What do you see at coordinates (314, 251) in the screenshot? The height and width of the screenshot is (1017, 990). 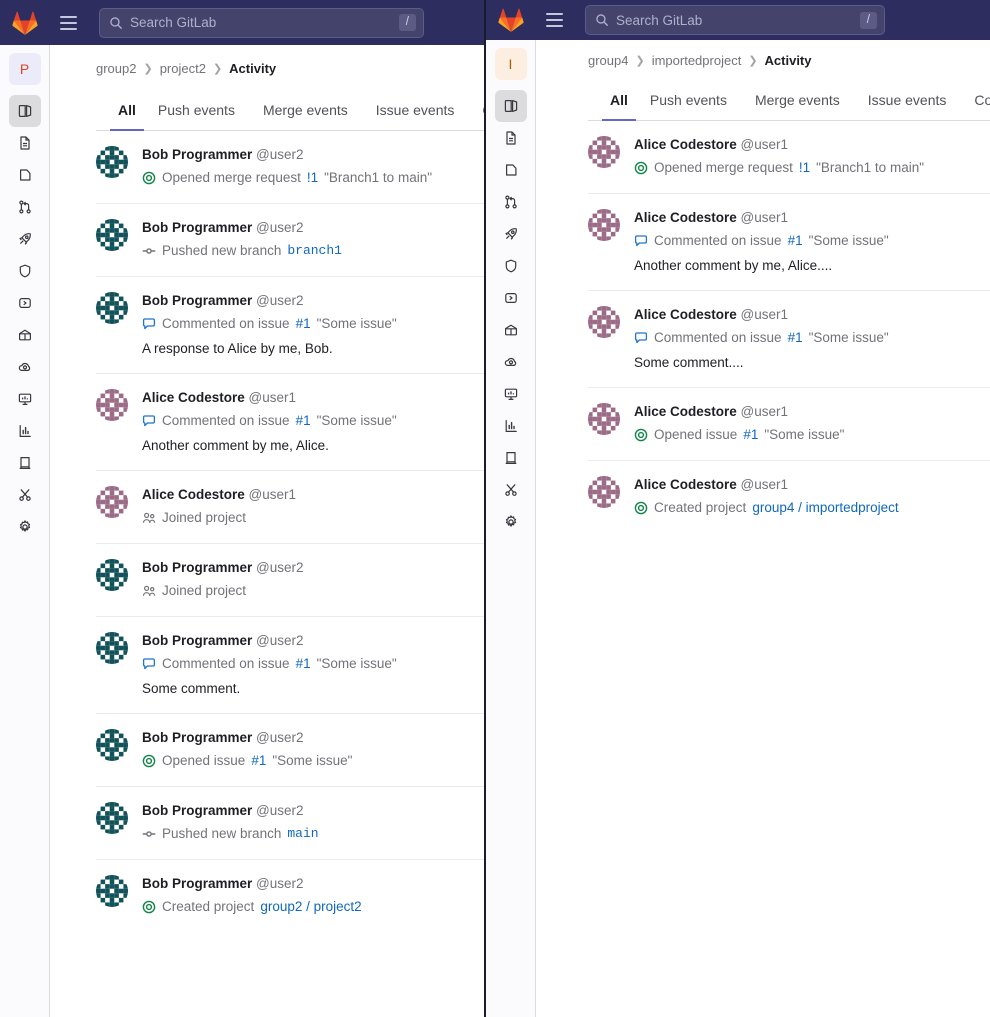 I see `branch-ref-link: branch1` at bounding box center [314, 251].